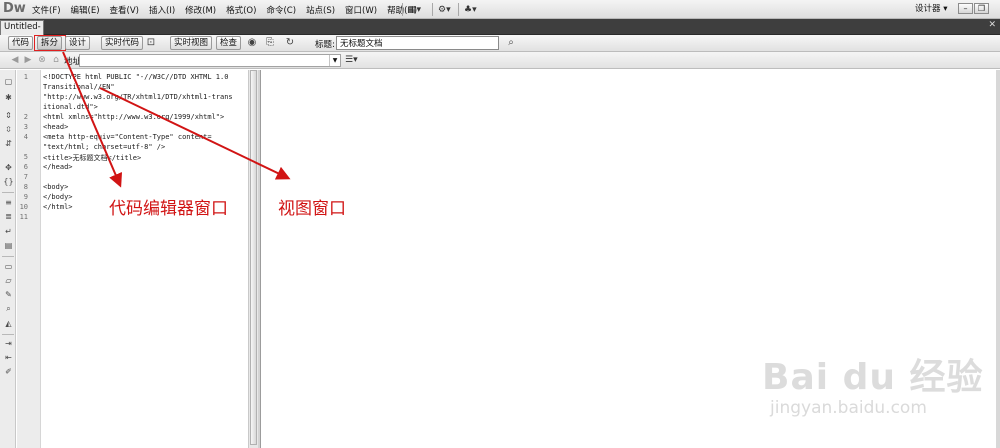  I want to click on code-line: <head>, so click(55, 127).